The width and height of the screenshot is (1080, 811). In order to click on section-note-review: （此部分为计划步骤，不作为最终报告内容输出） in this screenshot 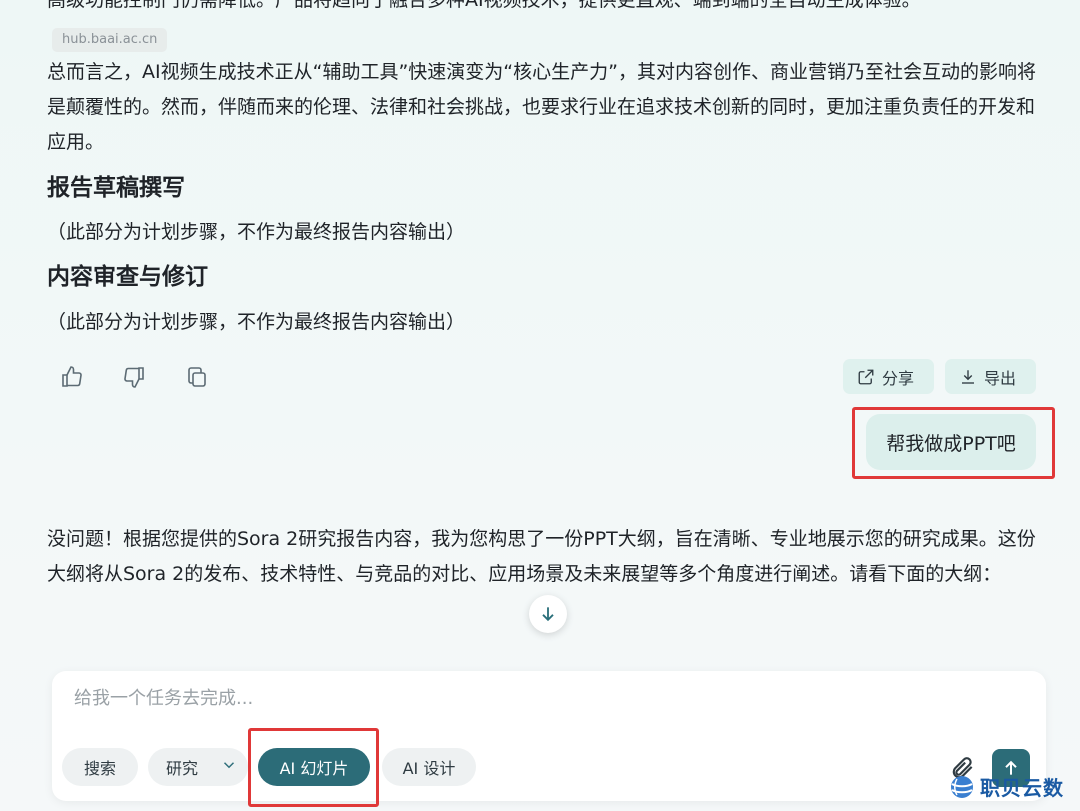, I will do `click(256, 322)`.